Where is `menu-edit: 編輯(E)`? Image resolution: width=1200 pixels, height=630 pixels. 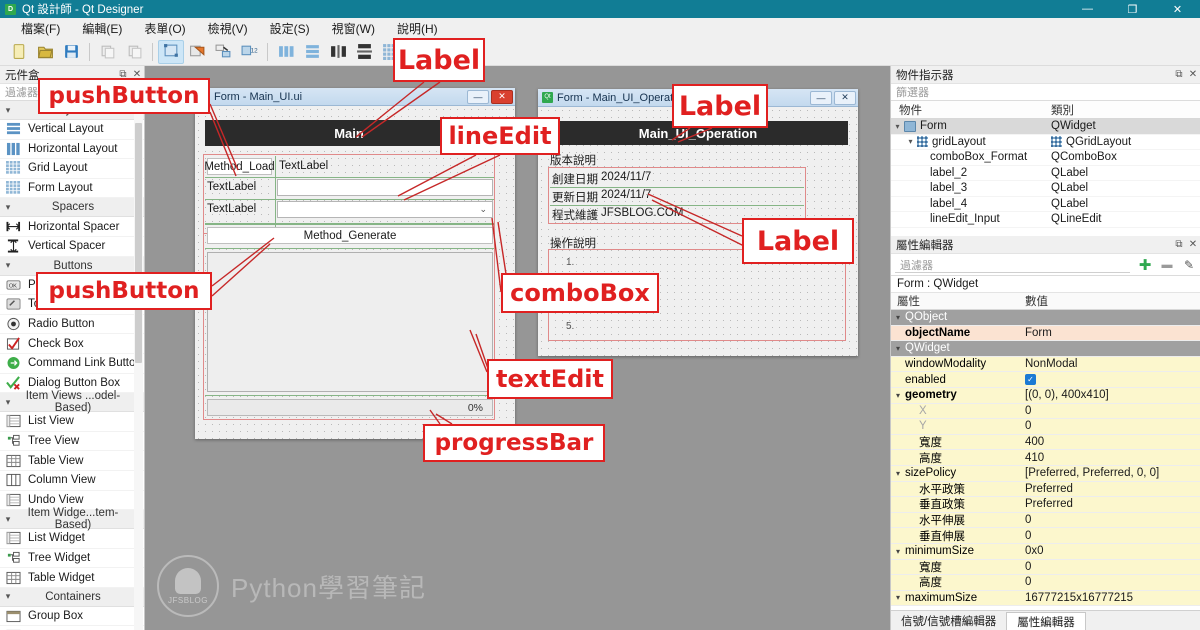
menu-edit: 編輯(E) is located at coordinates (102, 28).